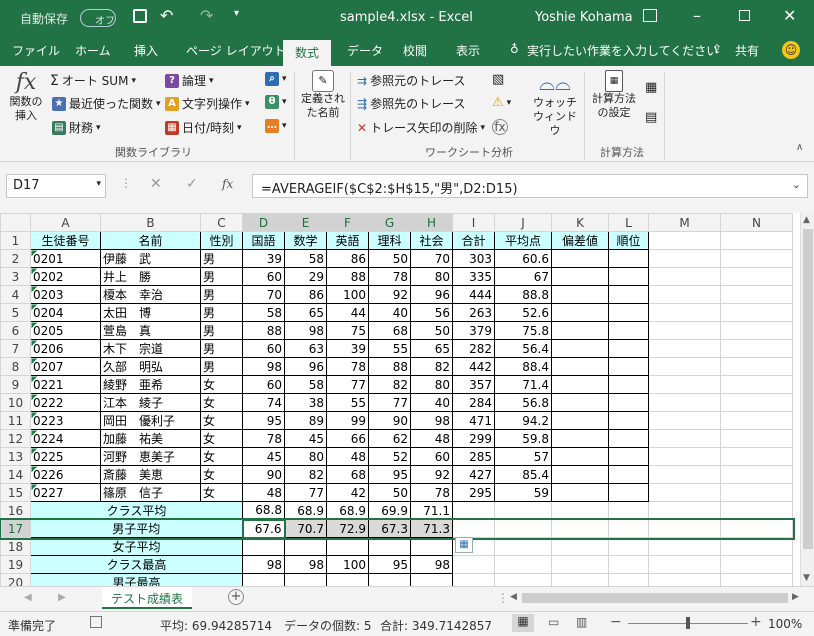 The image size is (814, 636). Describe the element at coordinates (323, 95) in the screenshot. I see `define-name-button: ✎ 定義され た名前` at that location.